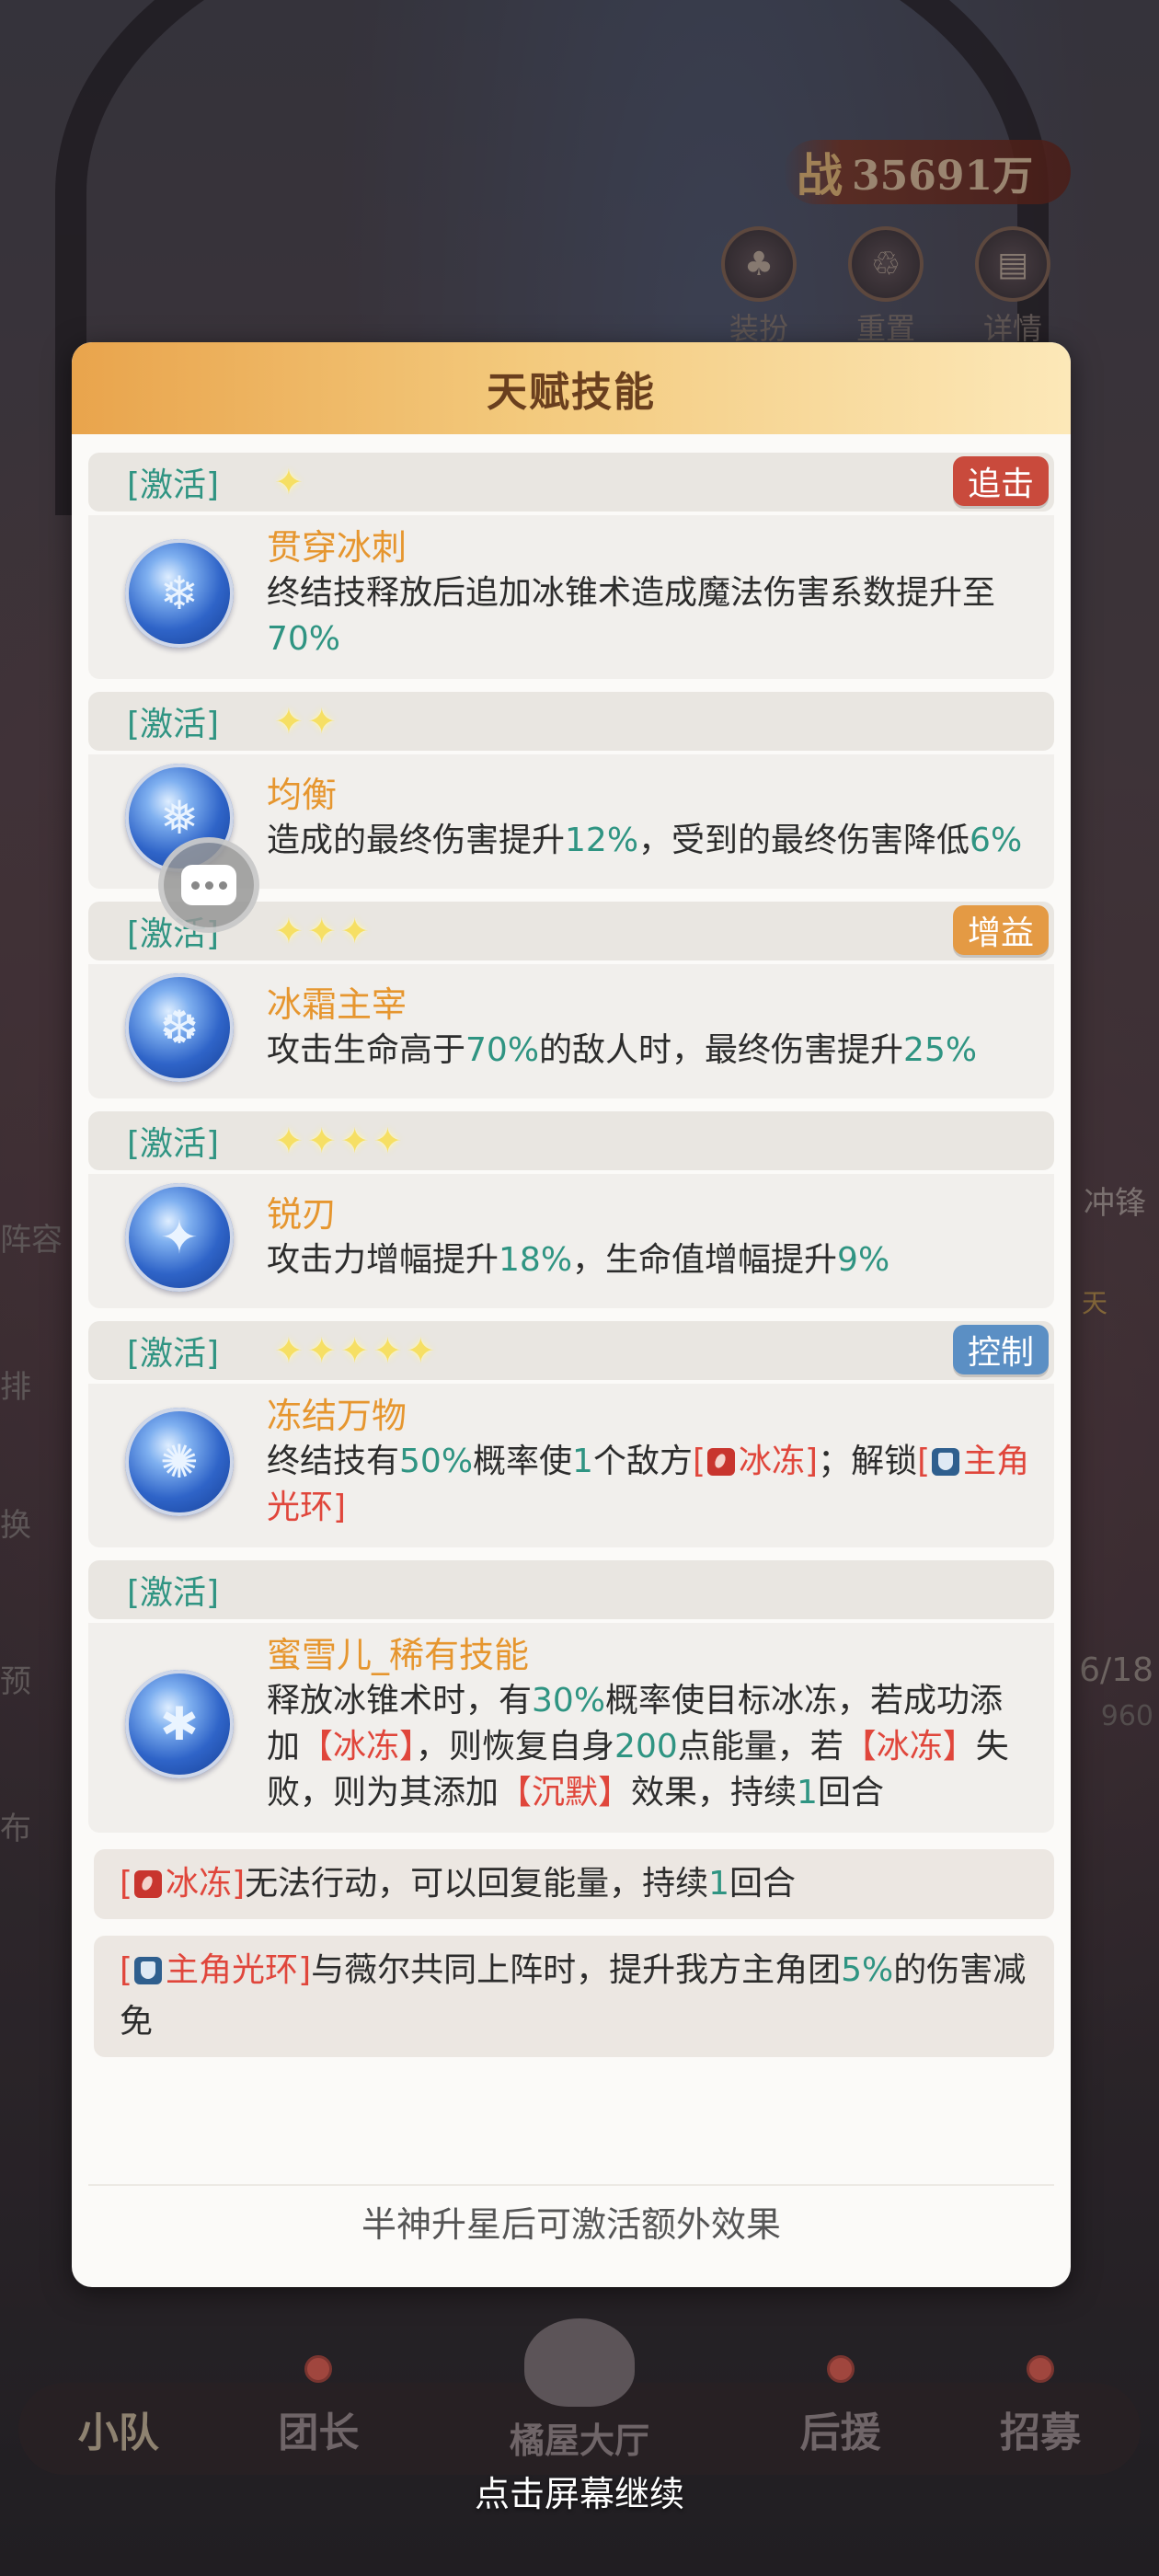  I want to click on description-text: 效果，持续, so click(714, 1792).